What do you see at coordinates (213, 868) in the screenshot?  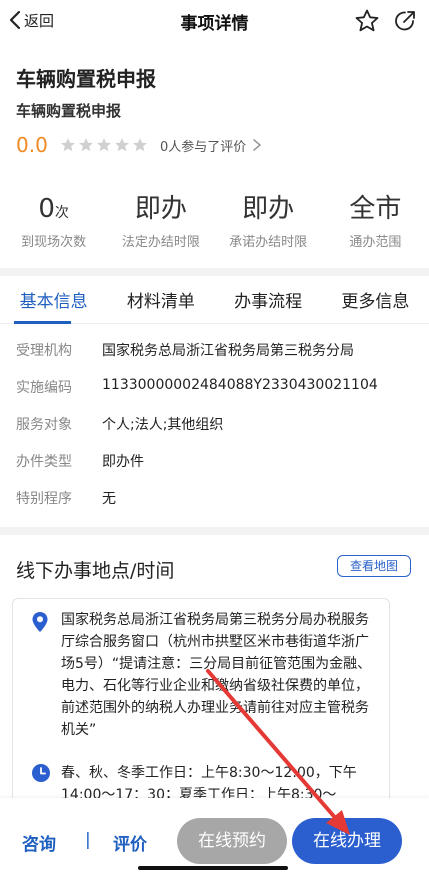 I see `home-indicator` at bounding box center [213, 868].